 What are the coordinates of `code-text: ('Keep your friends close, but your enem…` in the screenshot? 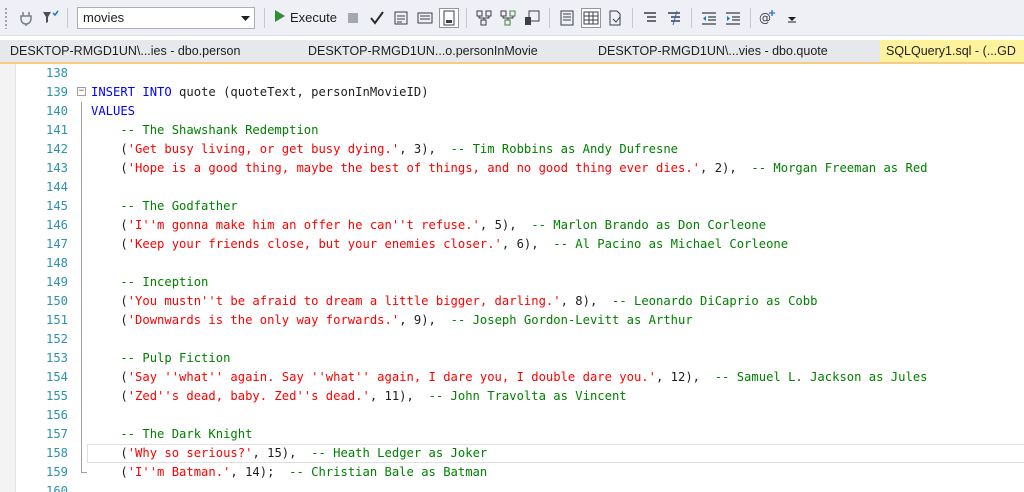 It's located at (439, 244).